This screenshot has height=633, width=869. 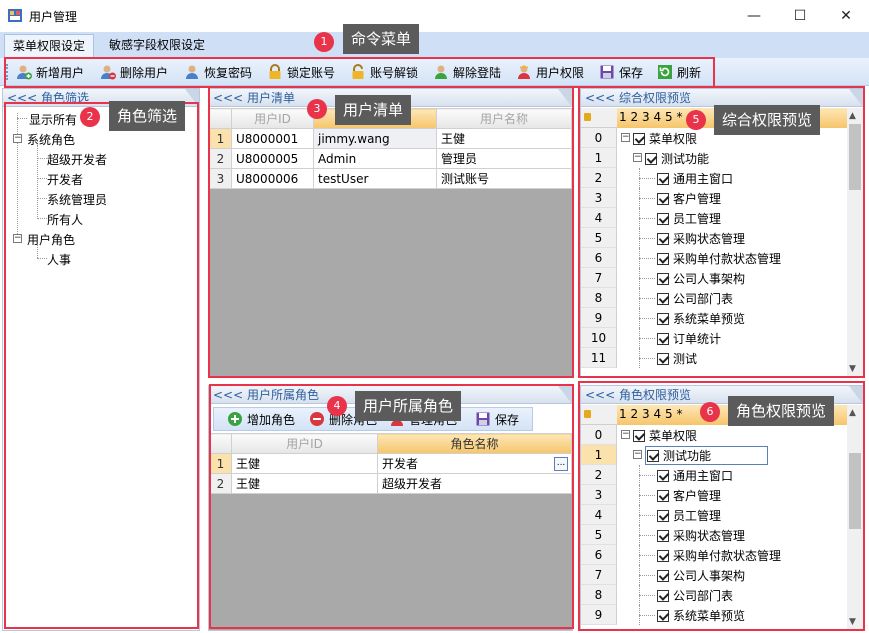 I want to click on callout-label: 角色筛选, so click(x=147, y=116).